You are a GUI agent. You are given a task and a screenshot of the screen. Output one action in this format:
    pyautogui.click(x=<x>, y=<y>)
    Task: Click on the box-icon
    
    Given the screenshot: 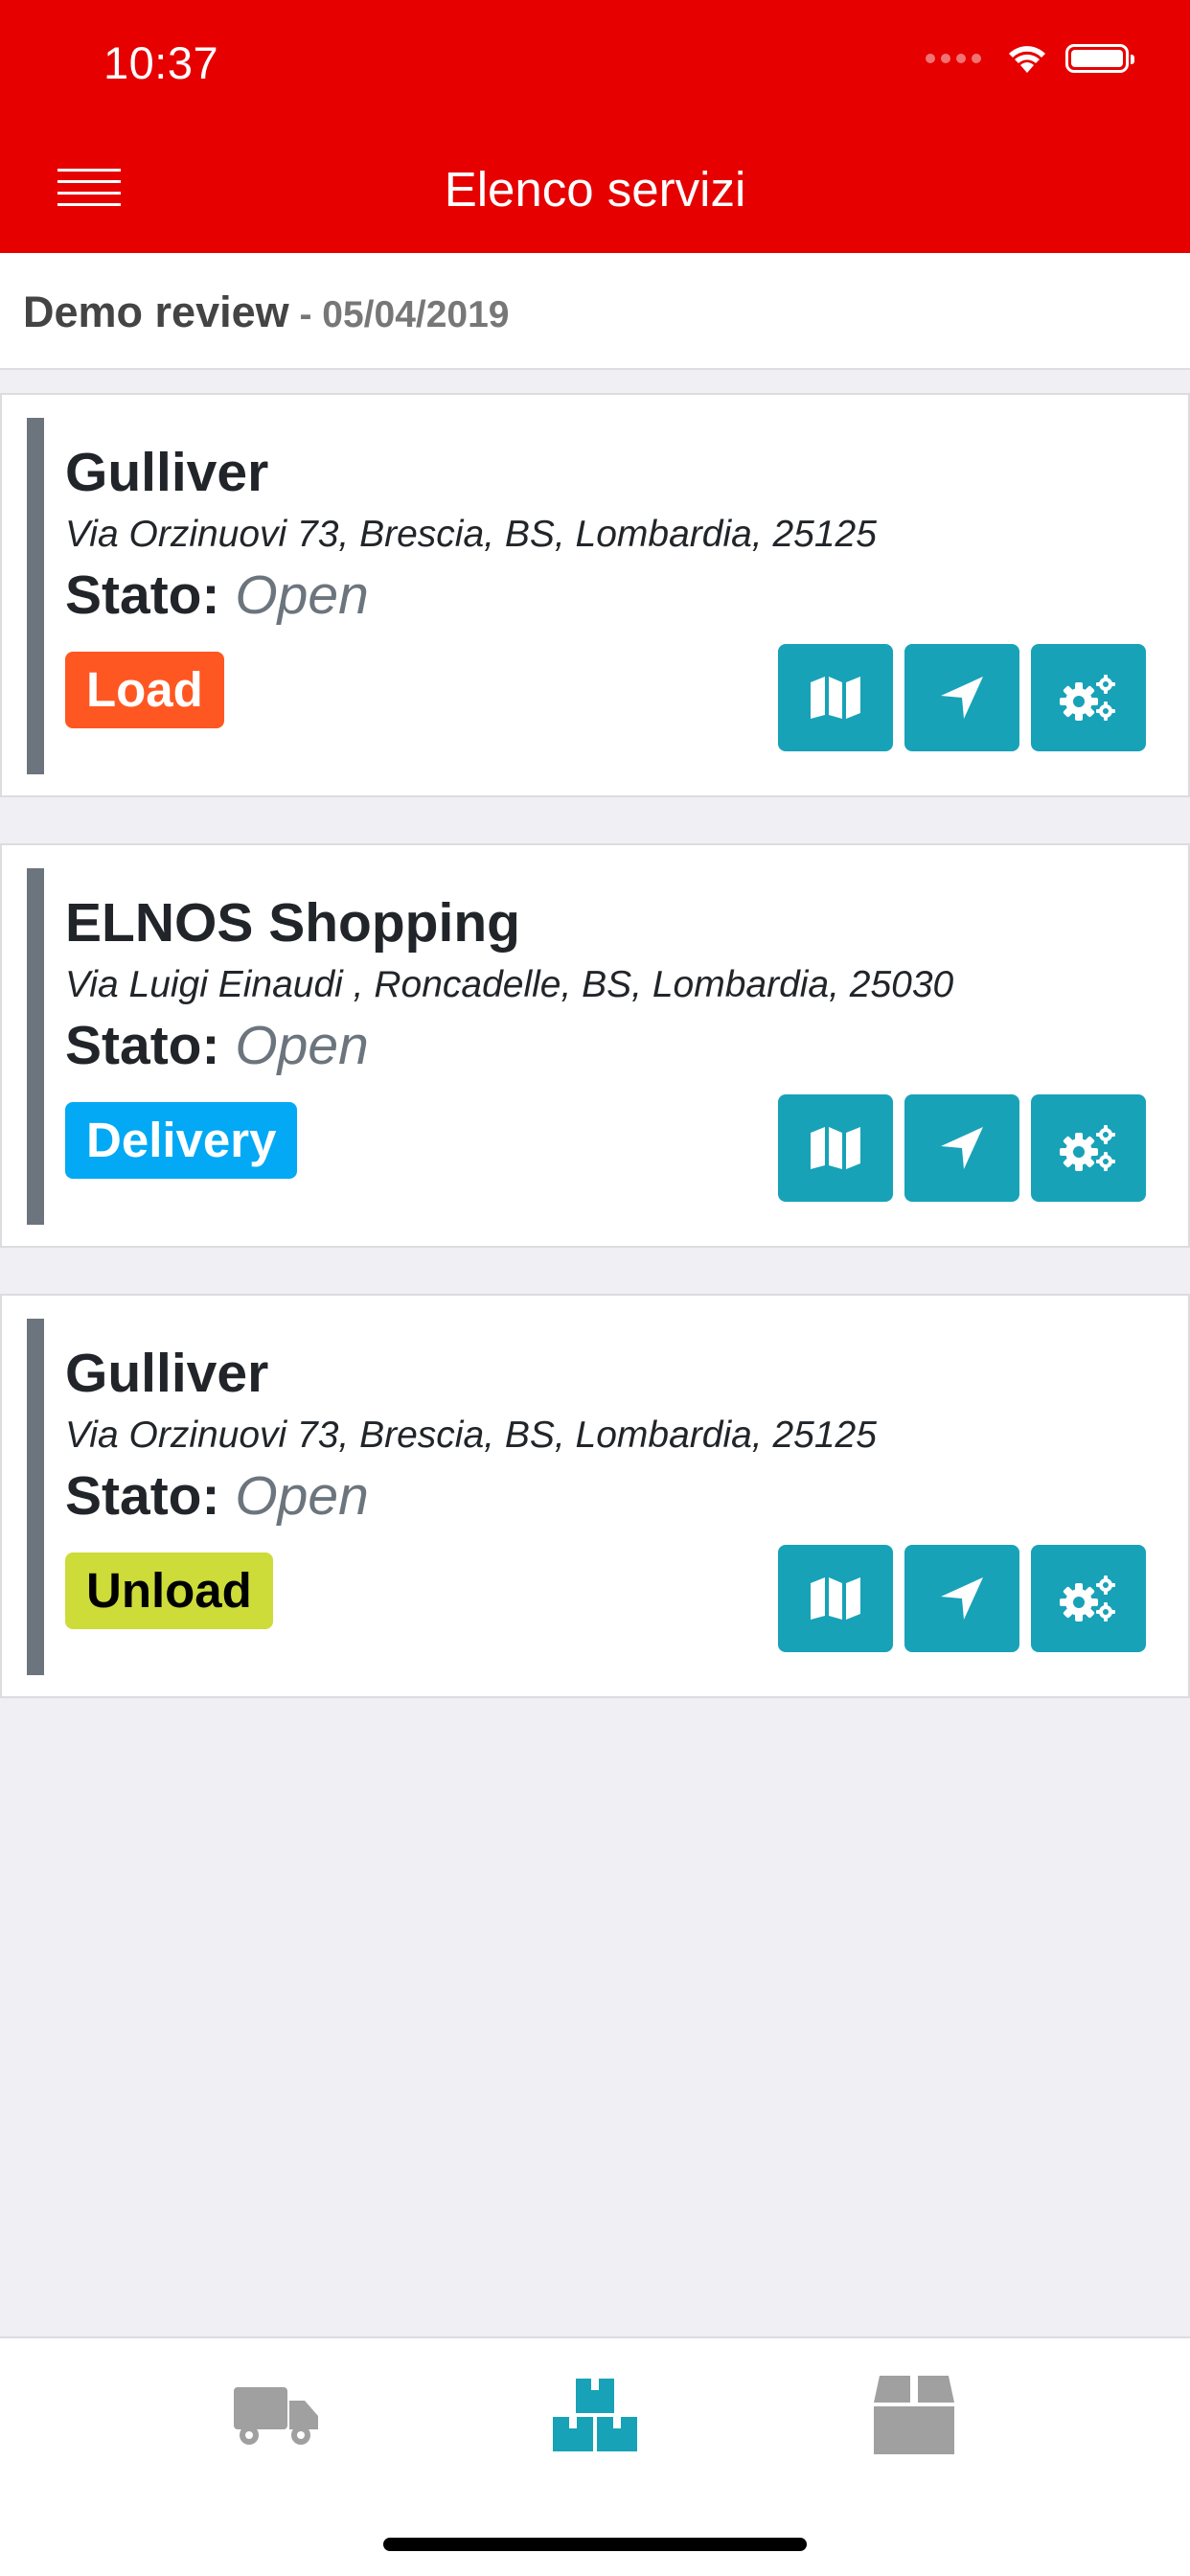 What is the action you would take?
    pyautogui.click(x=914, y=2415)
    